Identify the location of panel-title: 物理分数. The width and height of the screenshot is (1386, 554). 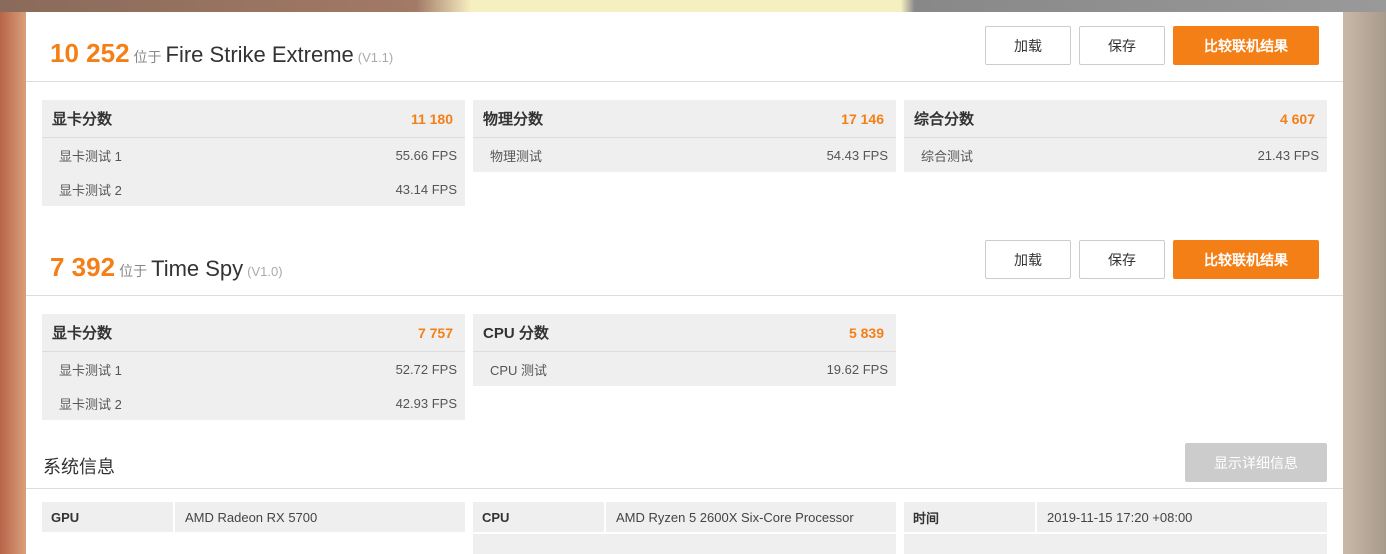
(513, 119).